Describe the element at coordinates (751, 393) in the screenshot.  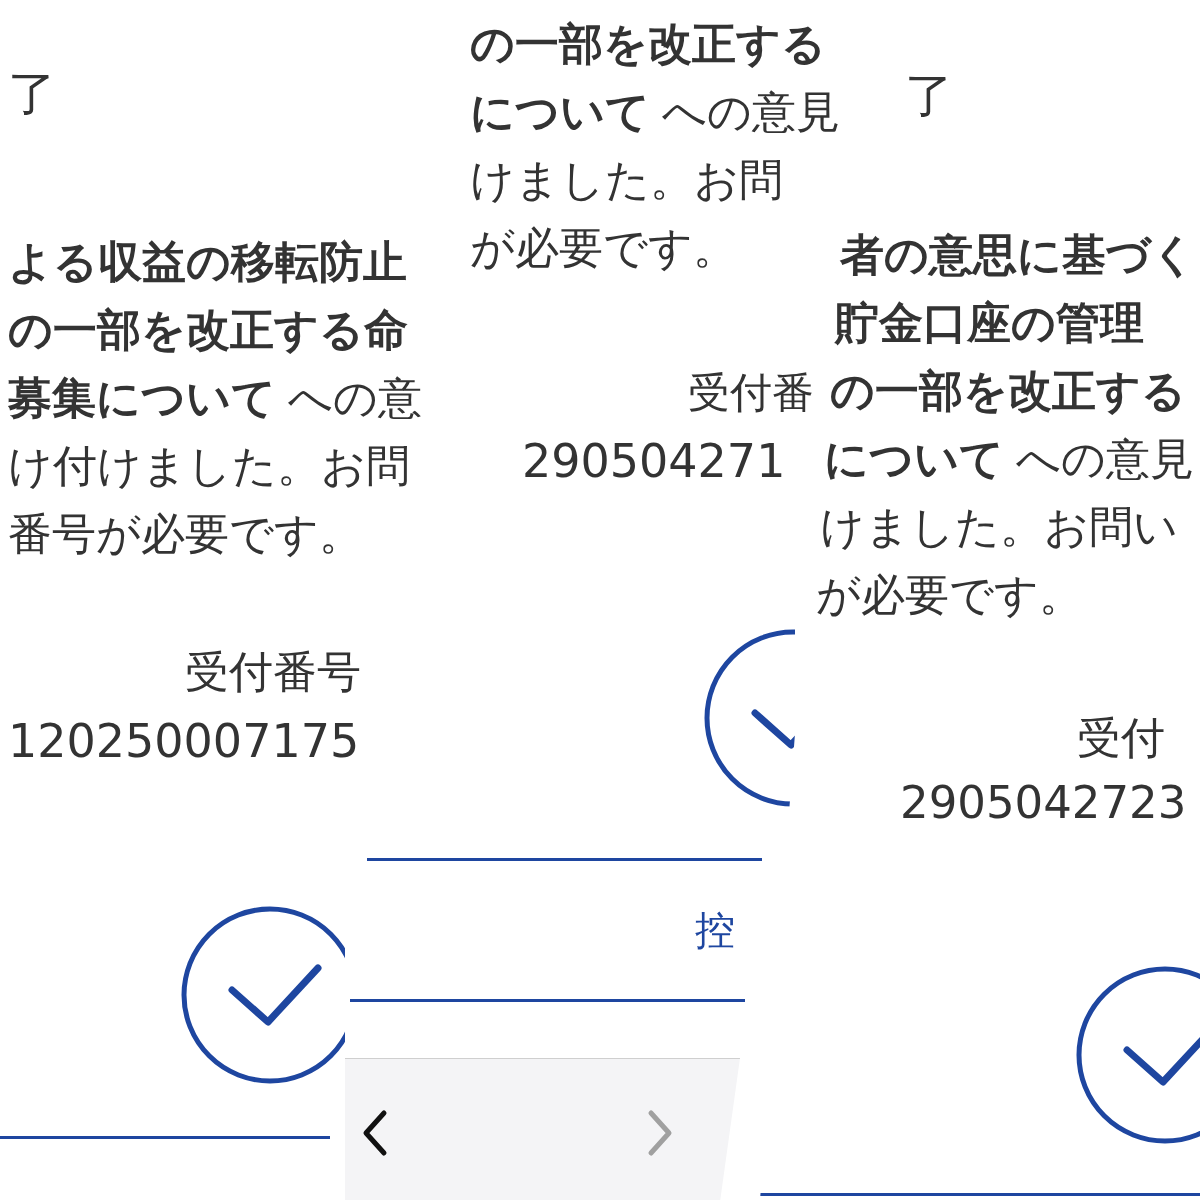
I see `receipt-label: 受付番` at that location.